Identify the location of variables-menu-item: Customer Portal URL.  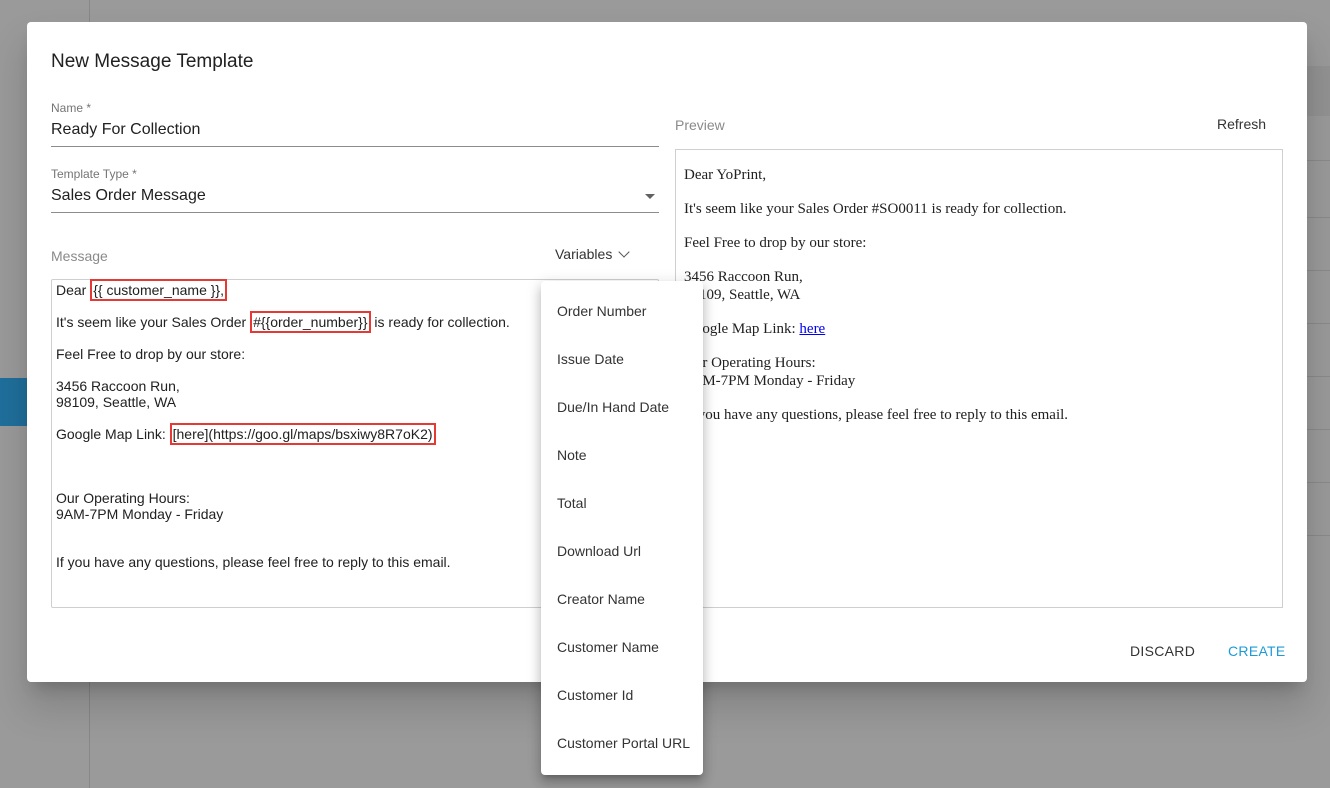
(622, 743).